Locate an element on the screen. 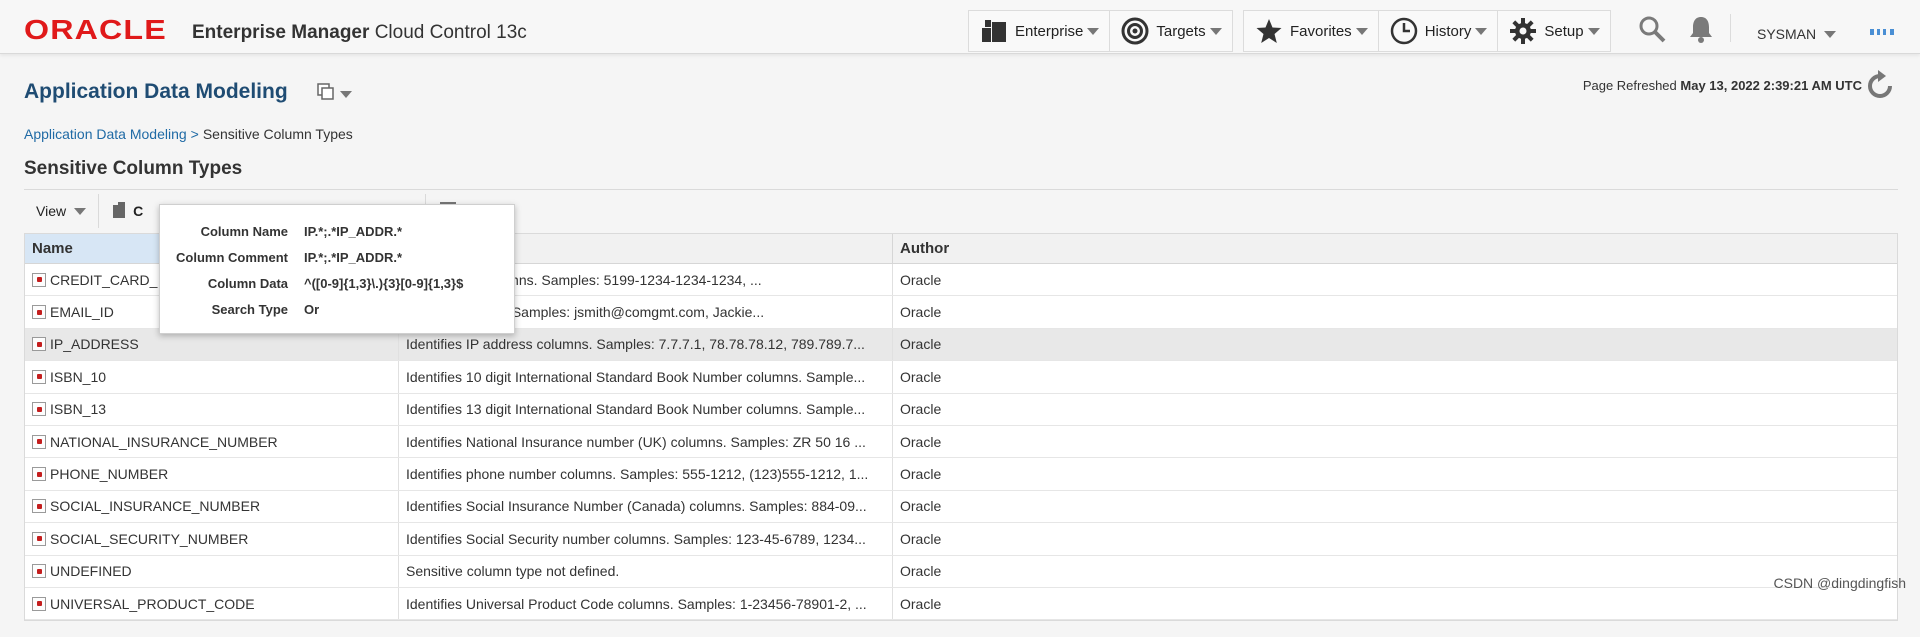 This screenshot has height=637, width=1920. bell-icon is located at coordinates (1701, 29).